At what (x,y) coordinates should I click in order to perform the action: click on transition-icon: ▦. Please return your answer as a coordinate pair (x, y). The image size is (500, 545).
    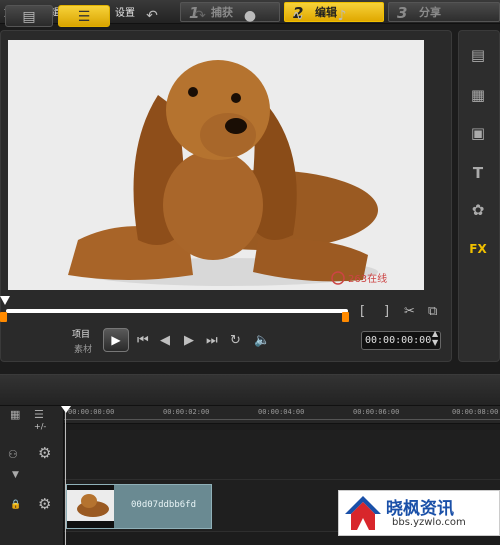
    Looking at the image, I should click on (478, 95).